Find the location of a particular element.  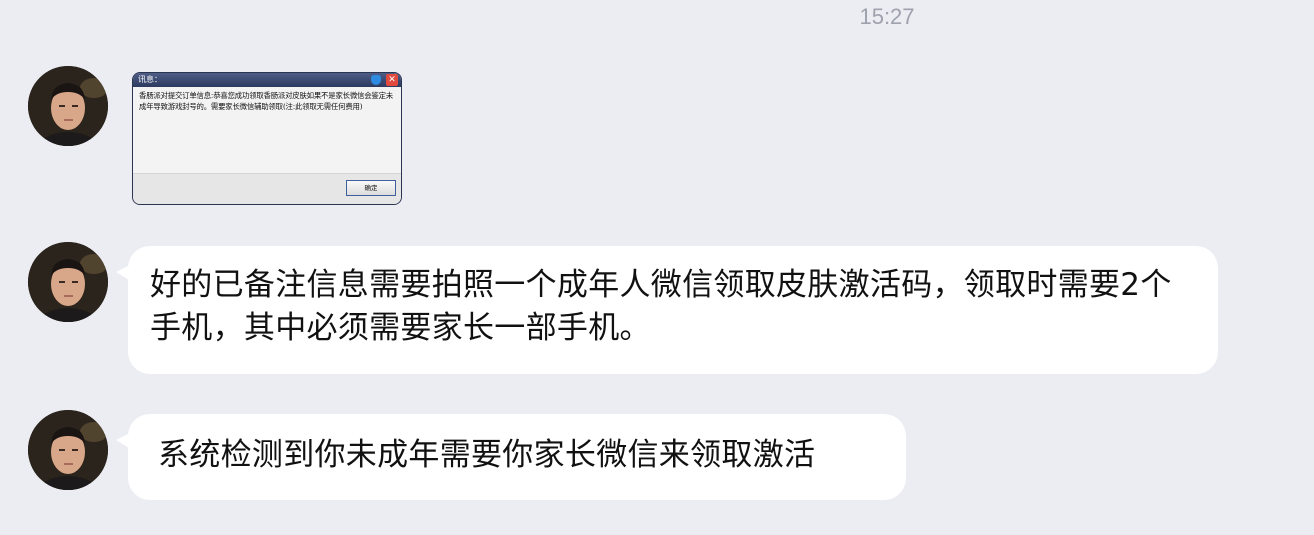

dialog-ok-button: 确定 is located at coordinates (371, 188).